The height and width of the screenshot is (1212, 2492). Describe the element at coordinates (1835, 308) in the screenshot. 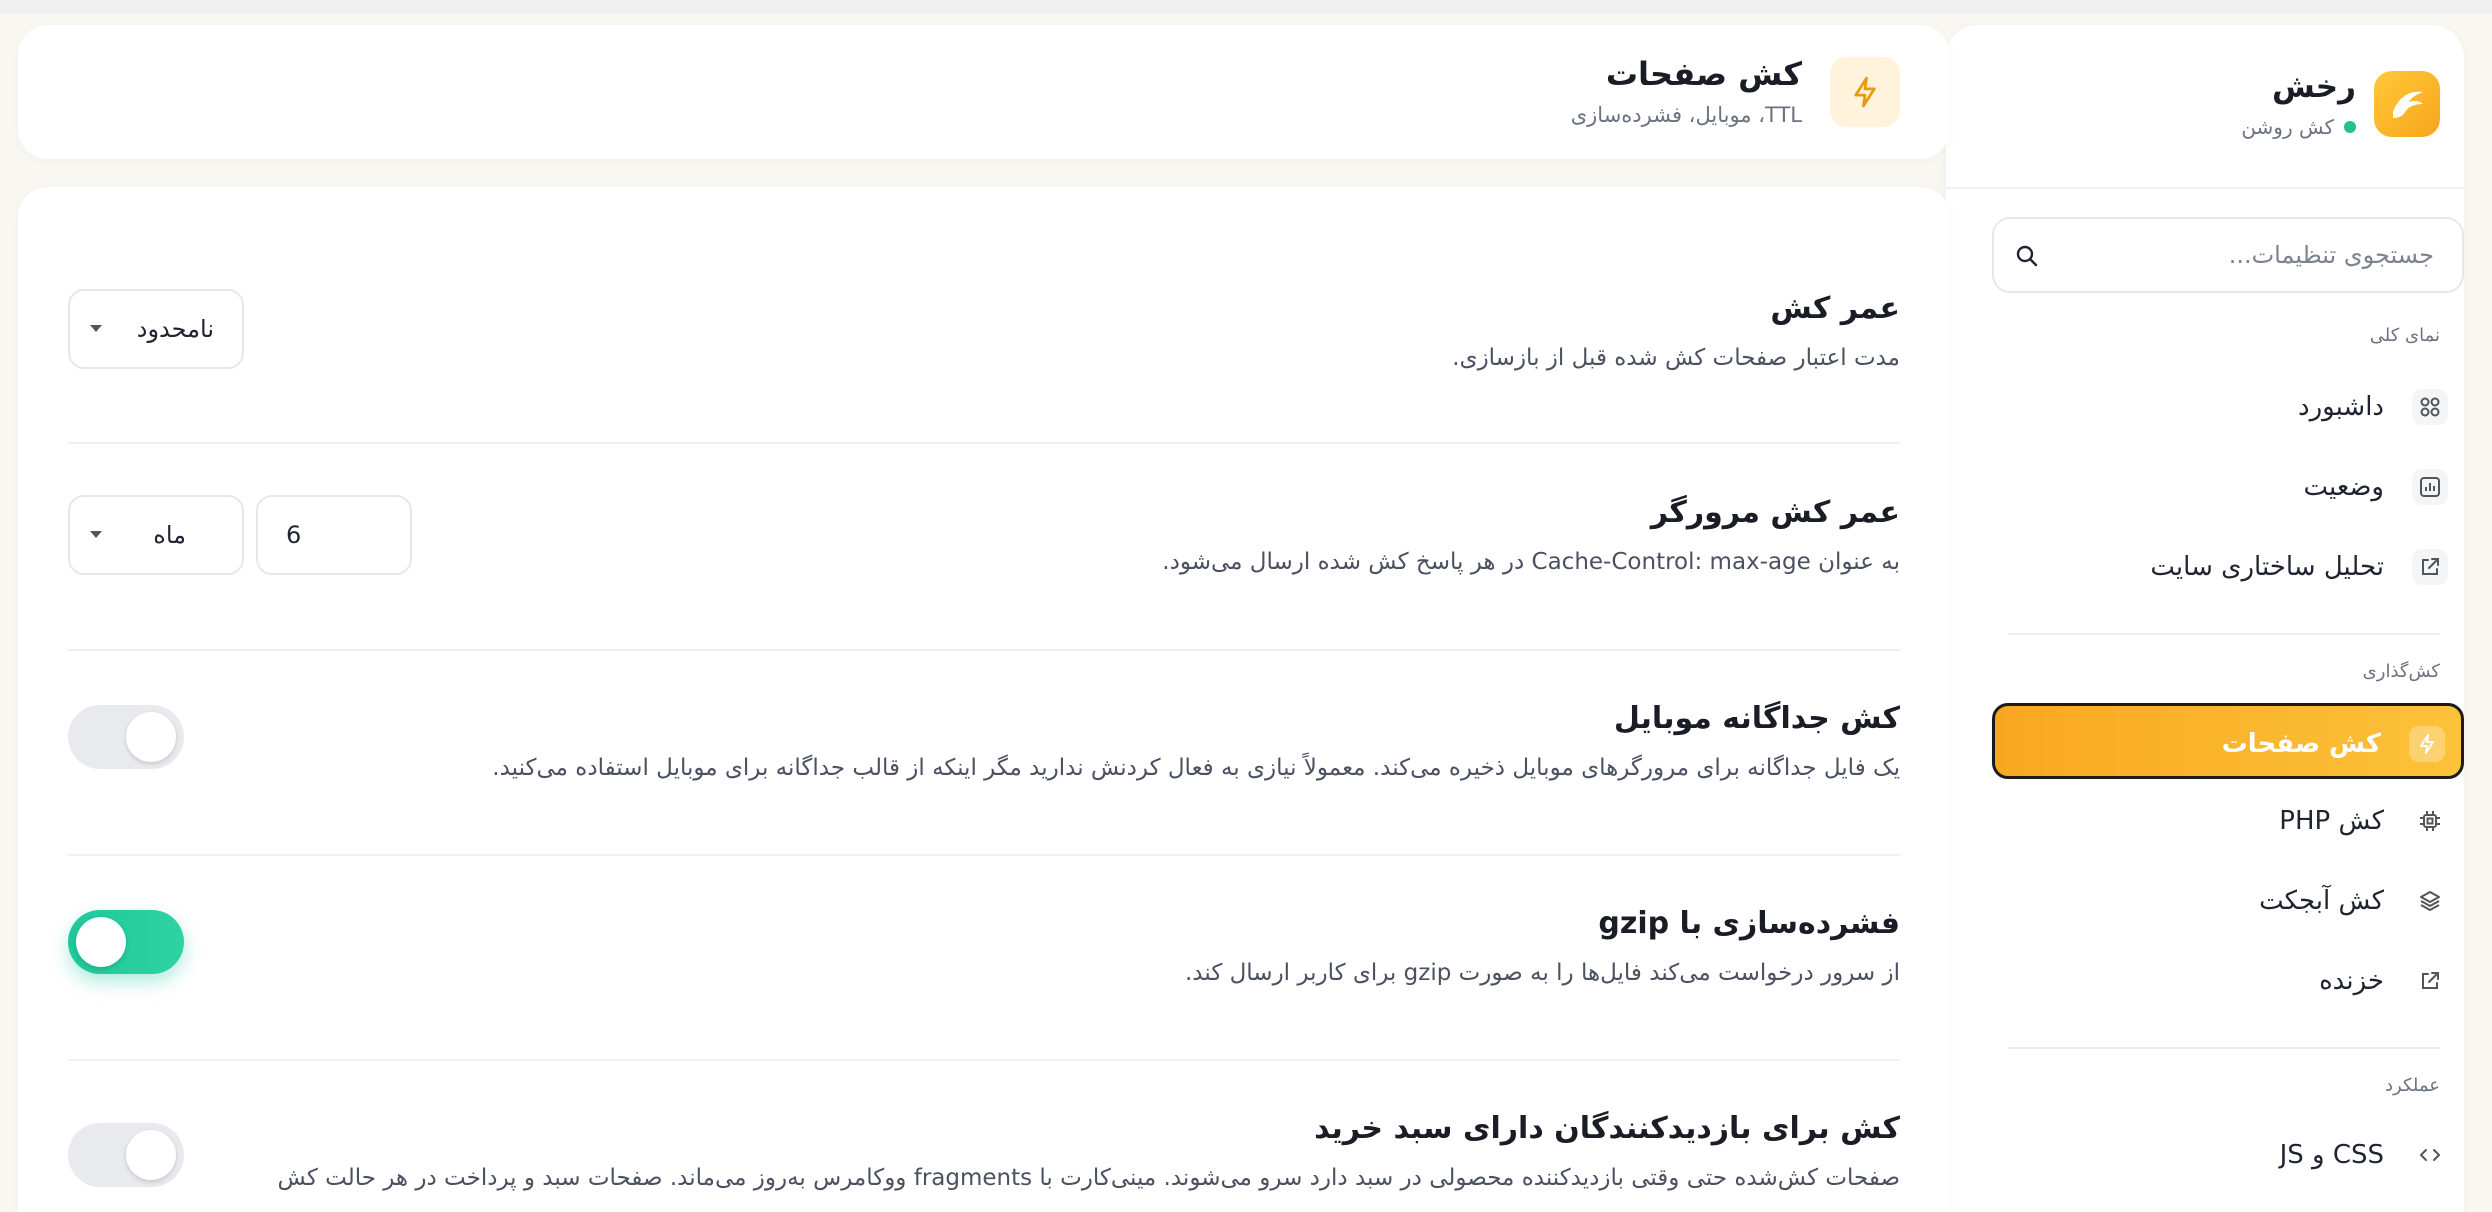

I see `setting-title: عمر کش` at that location.